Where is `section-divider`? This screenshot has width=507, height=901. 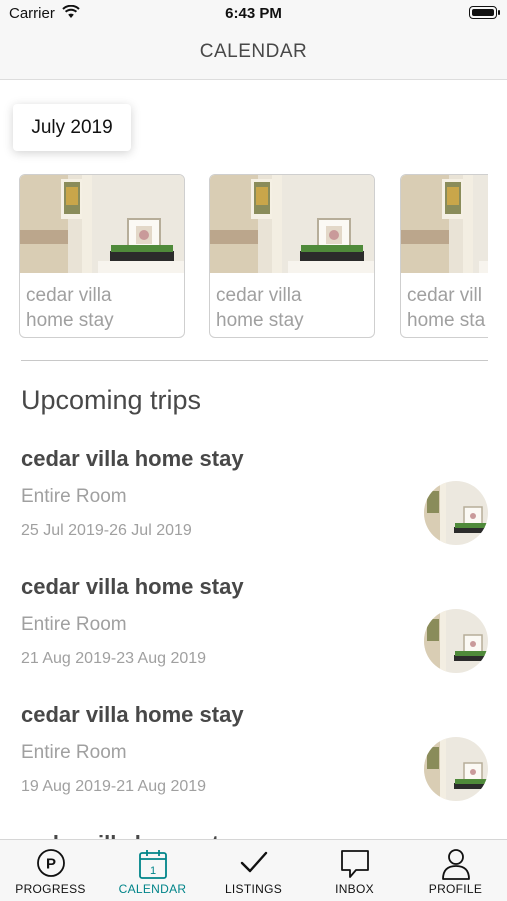
section-divider is located at coordinates (254, 360).